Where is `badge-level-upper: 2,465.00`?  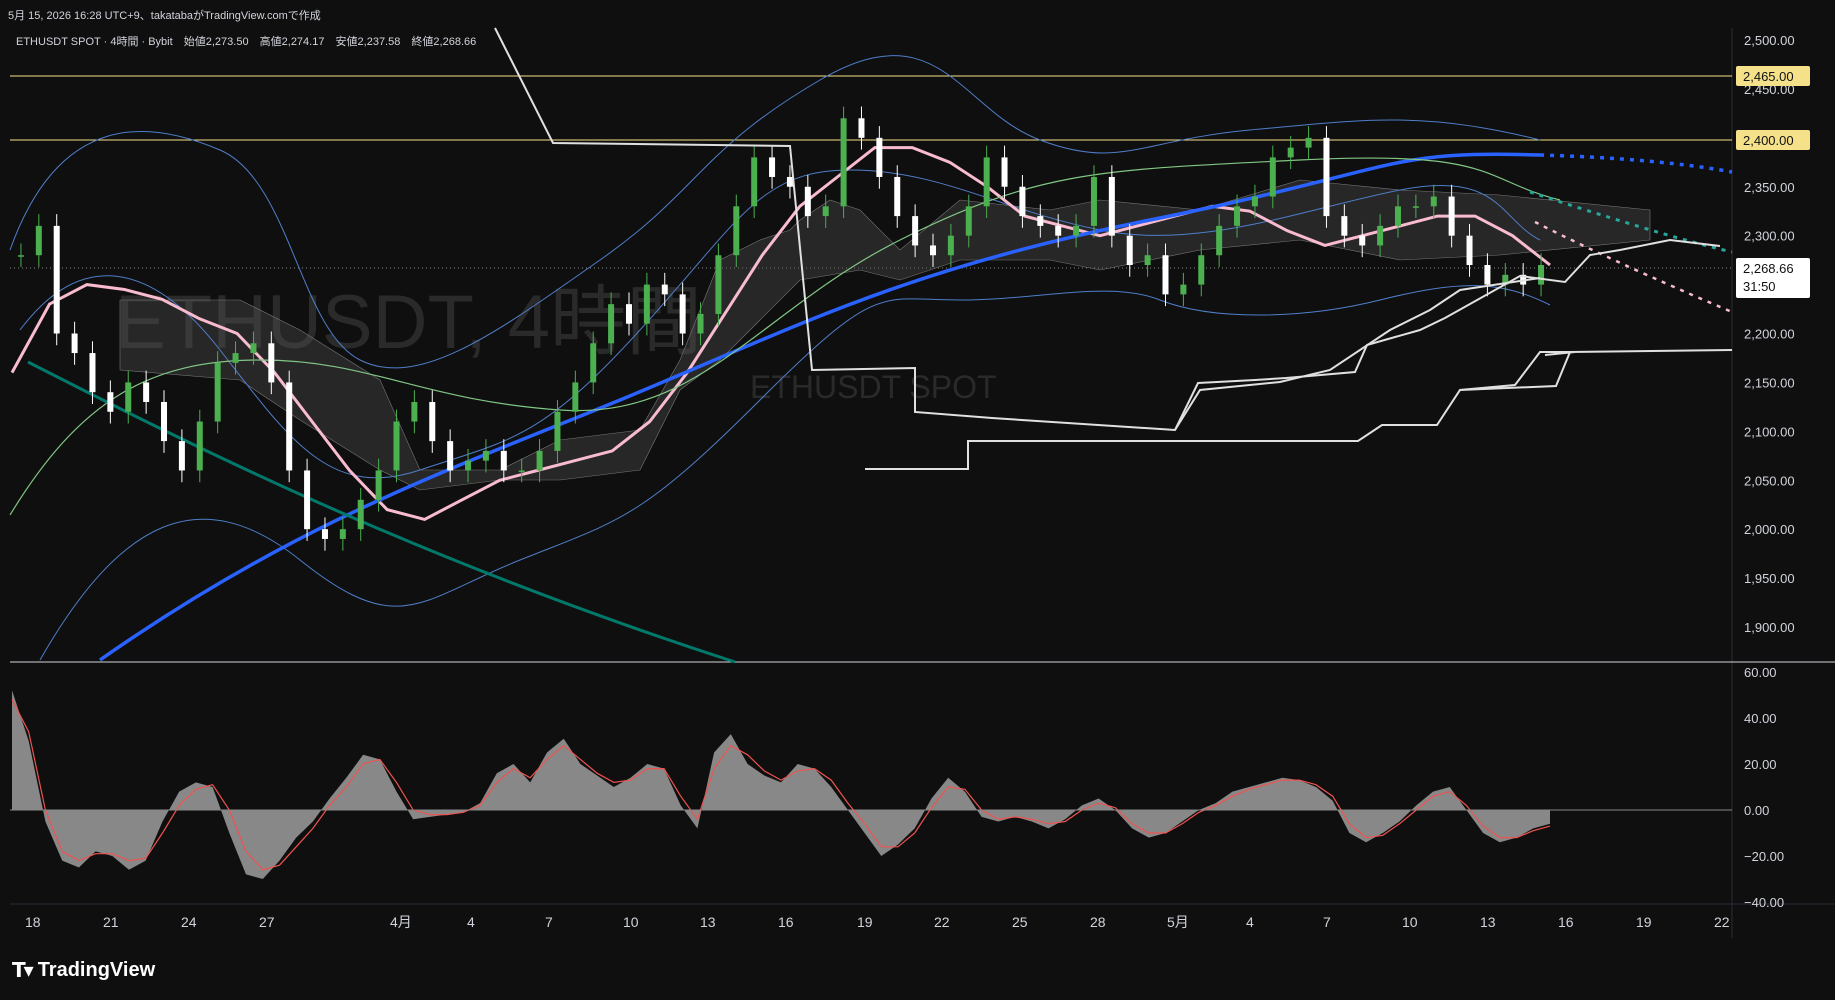 badge-level-upper: 2,465.00 is located at coordinates (1773, 76).